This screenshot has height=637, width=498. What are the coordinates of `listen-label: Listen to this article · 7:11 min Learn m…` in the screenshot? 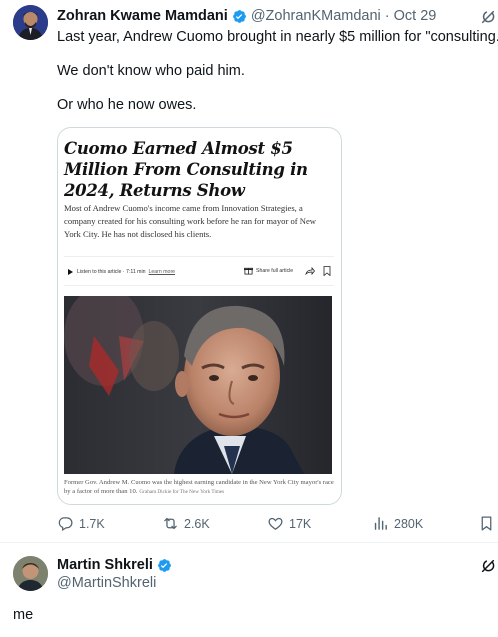 It's located at (126, 272).